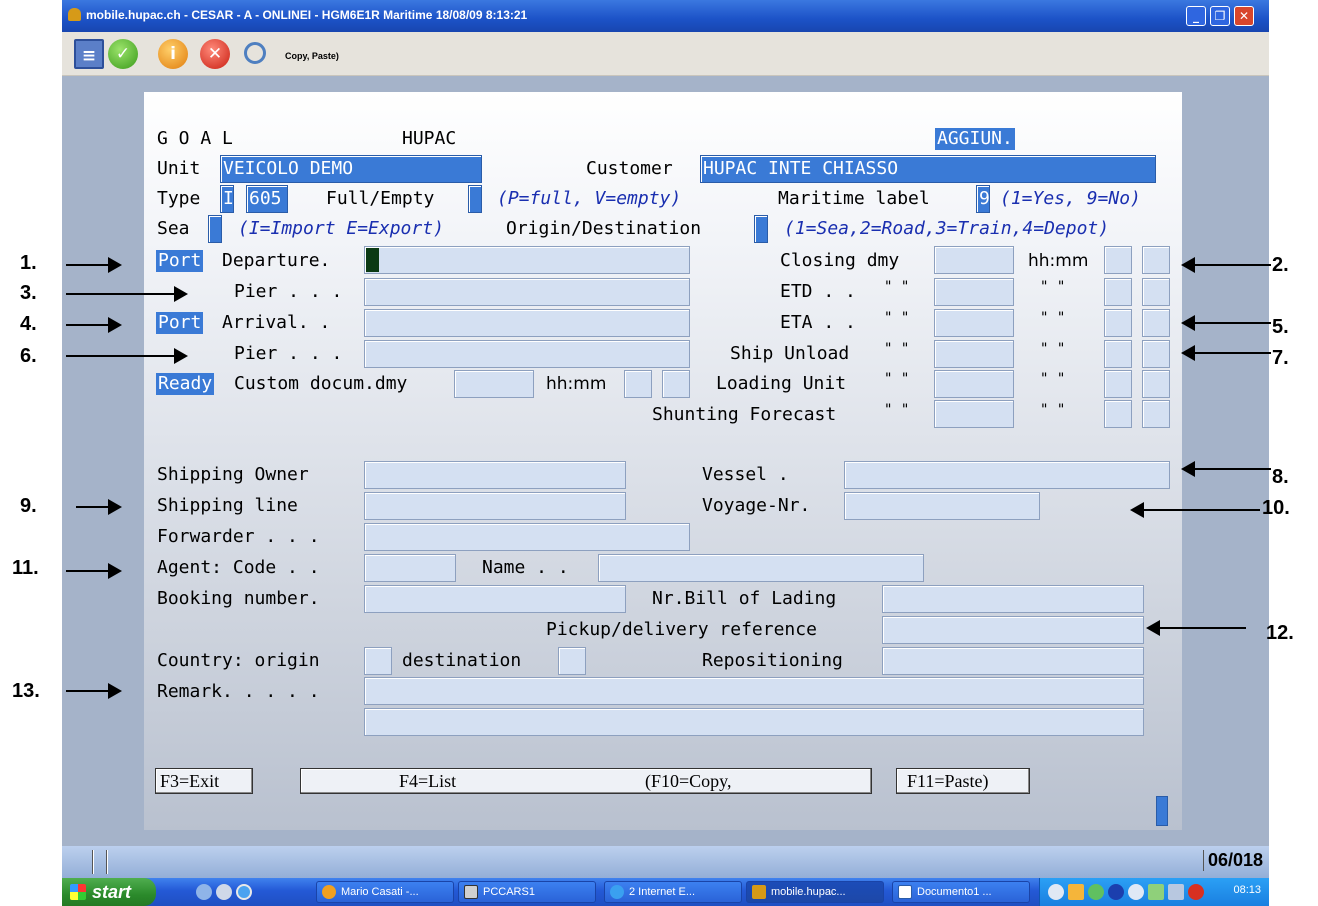 Image resolution: width=1318 pixels, height=906 pixels. What do you see at coordinates (1118, 384) in the screenshot?
I see `loading-unit-hour-field` at bounding box center [1118, 384].